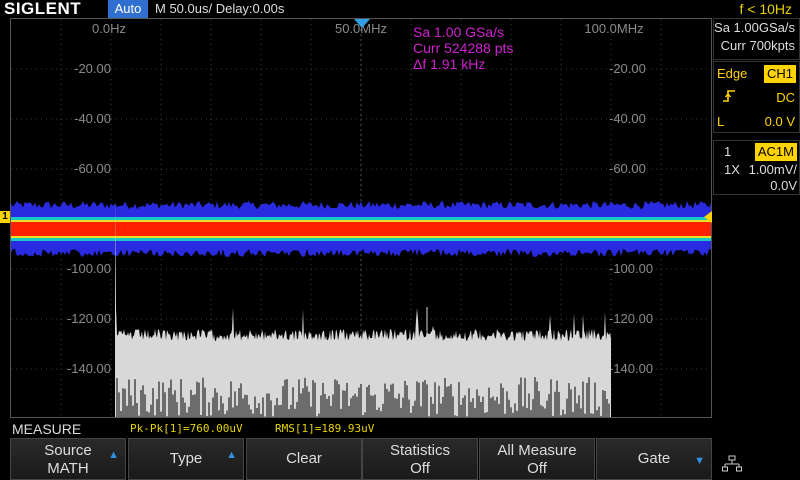 The height and width of the screenshot is (480, 800). Describe the element at coordinates (362, 23) in the screenshot. I see `trigger-position-marker` at that location.